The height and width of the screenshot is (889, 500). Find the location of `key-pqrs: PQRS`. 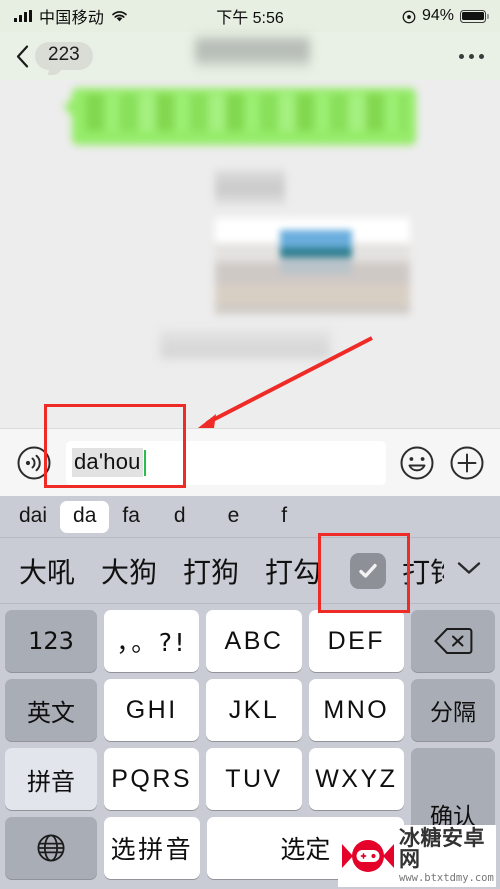

key-pqrs: PQRS is located at coordinates (152, 779).